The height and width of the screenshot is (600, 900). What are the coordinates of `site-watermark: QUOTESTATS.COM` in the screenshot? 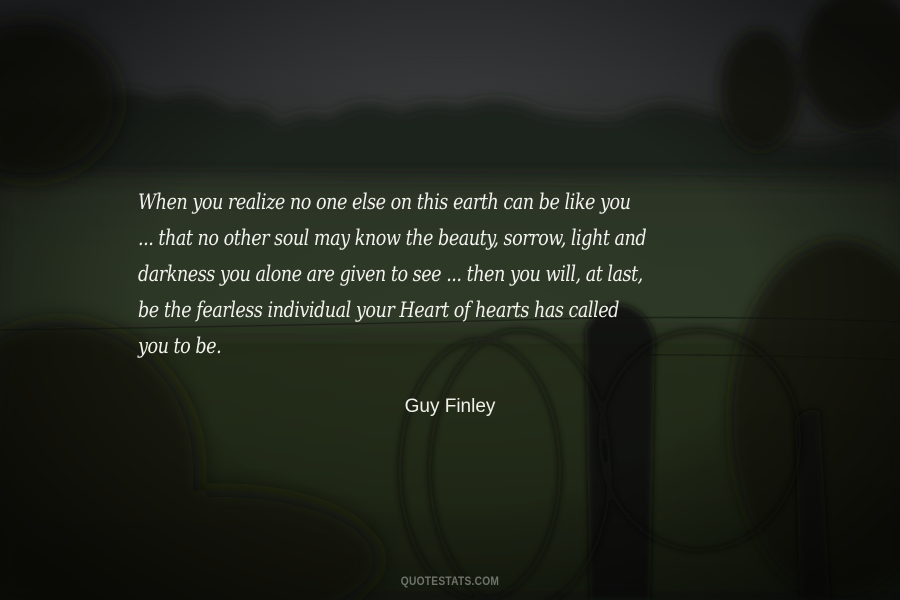 It's located at (450, 581).